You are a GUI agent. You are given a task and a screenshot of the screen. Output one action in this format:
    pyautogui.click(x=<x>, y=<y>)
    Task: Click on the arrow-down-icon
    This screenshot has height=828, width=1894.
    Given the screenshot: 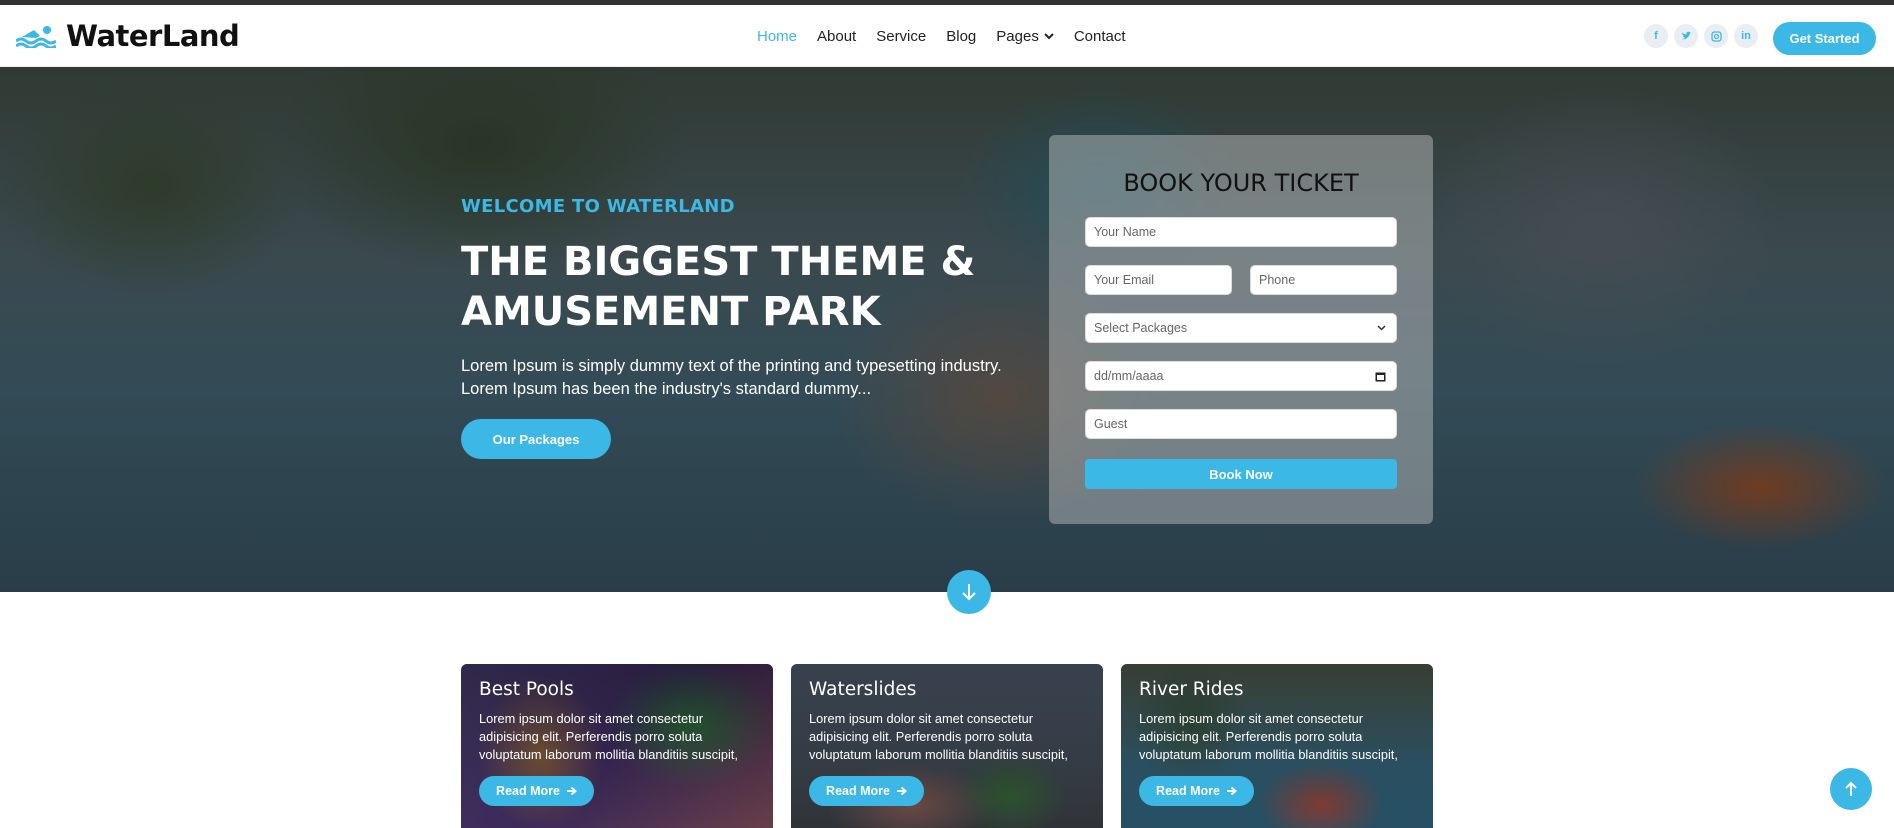 What is the action you would take?
    pyautogui.click(x=969, y=592)
    